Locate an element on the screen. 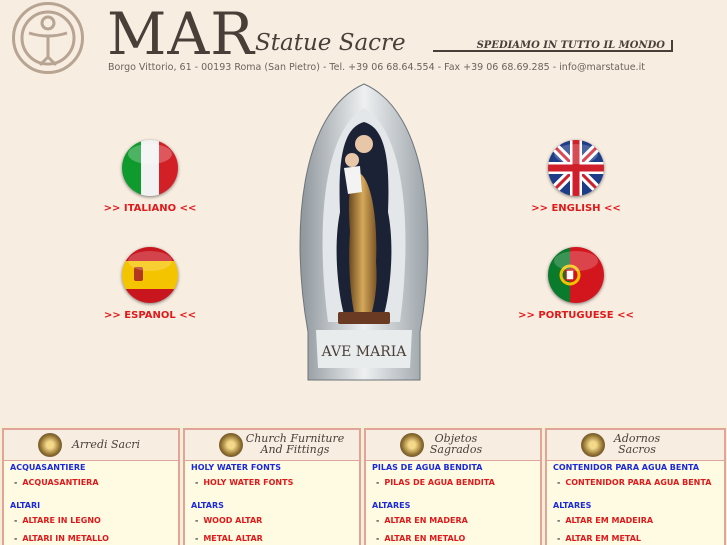  column-title-line: Sacros is located at coordinates (637, 449).